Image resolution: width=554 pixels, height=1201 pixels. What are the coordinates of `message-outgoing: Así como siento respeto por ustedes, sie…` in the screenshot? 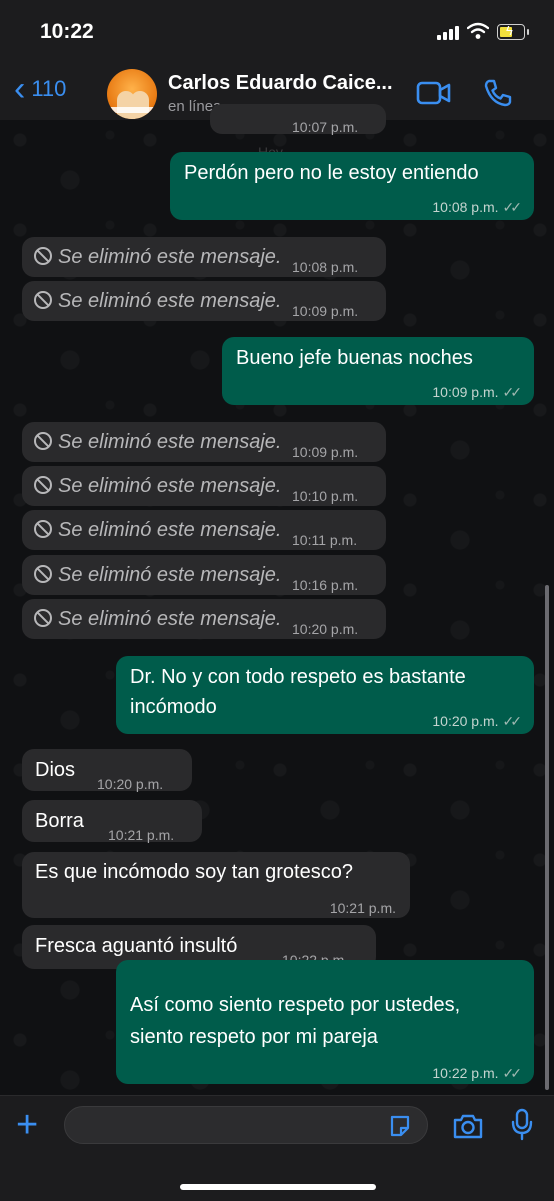 It's located at (325, 1022).